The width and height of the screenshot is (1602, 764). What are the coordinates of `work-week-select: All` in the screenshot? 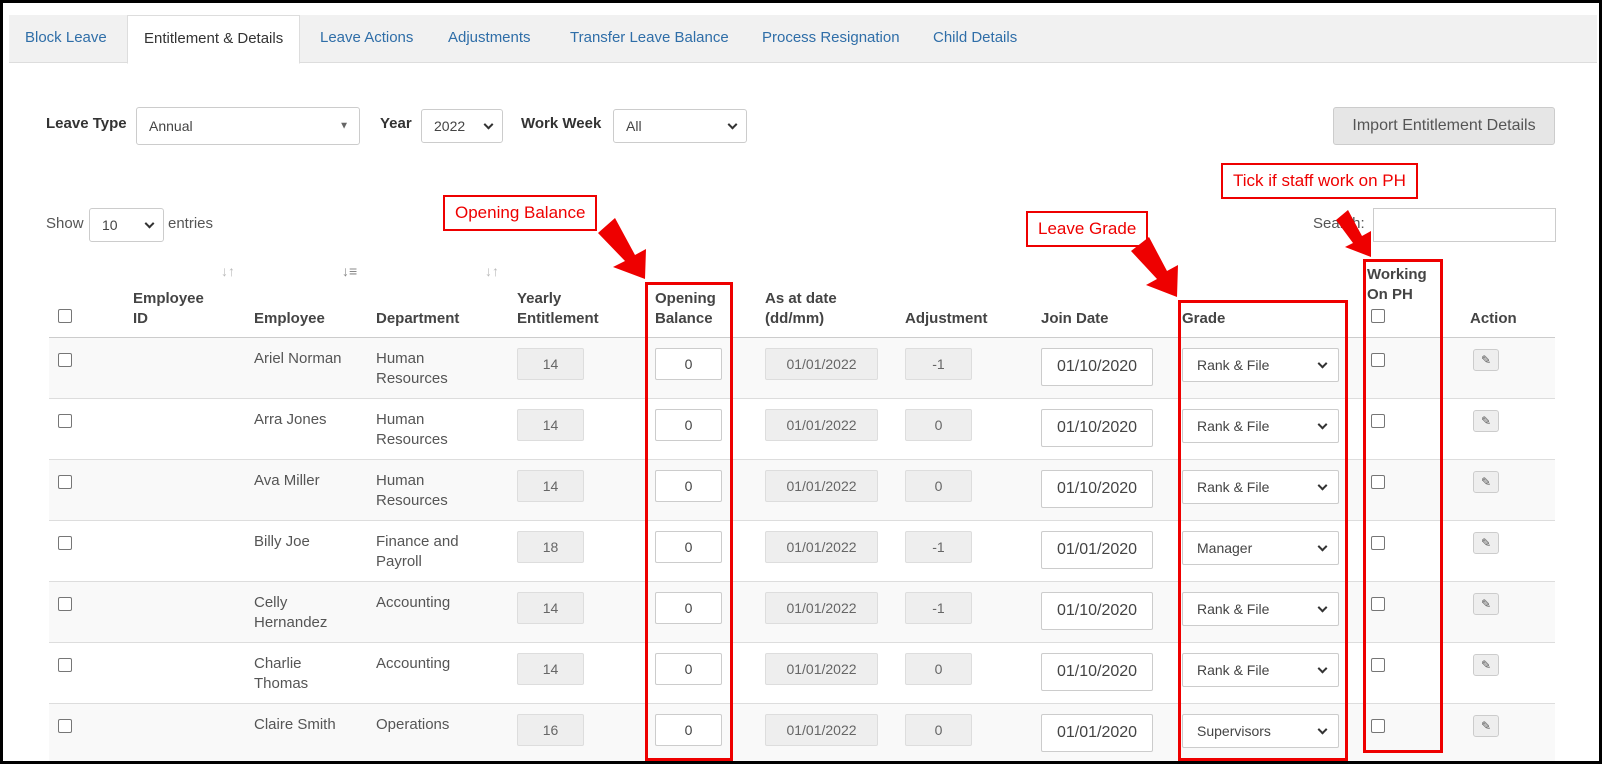 It's located at (680, 126).